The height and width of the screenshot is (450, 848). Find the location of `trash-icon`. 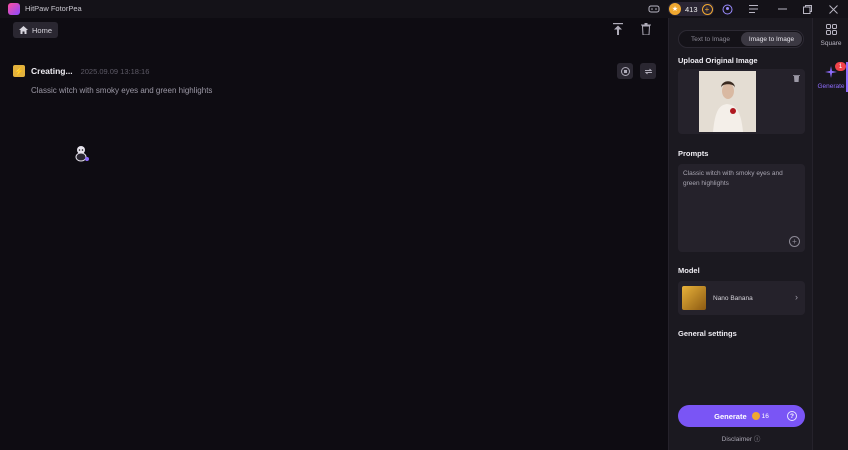

trash-icon is located at coordinates (646, 29).